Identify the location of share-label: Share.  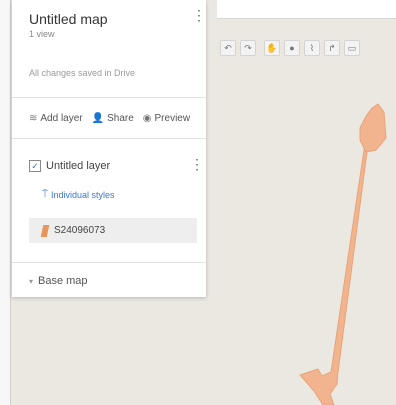
(120, 118).